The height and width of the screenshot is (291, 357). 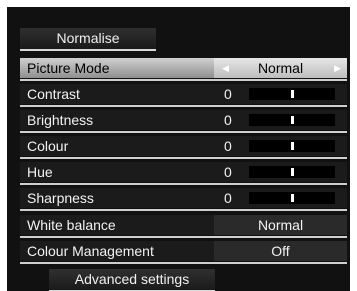 What do you see at coordinates (90, 251) in the screenshot?
I see `colour-management-label: Colour Management` at bounding box center [90, 251].